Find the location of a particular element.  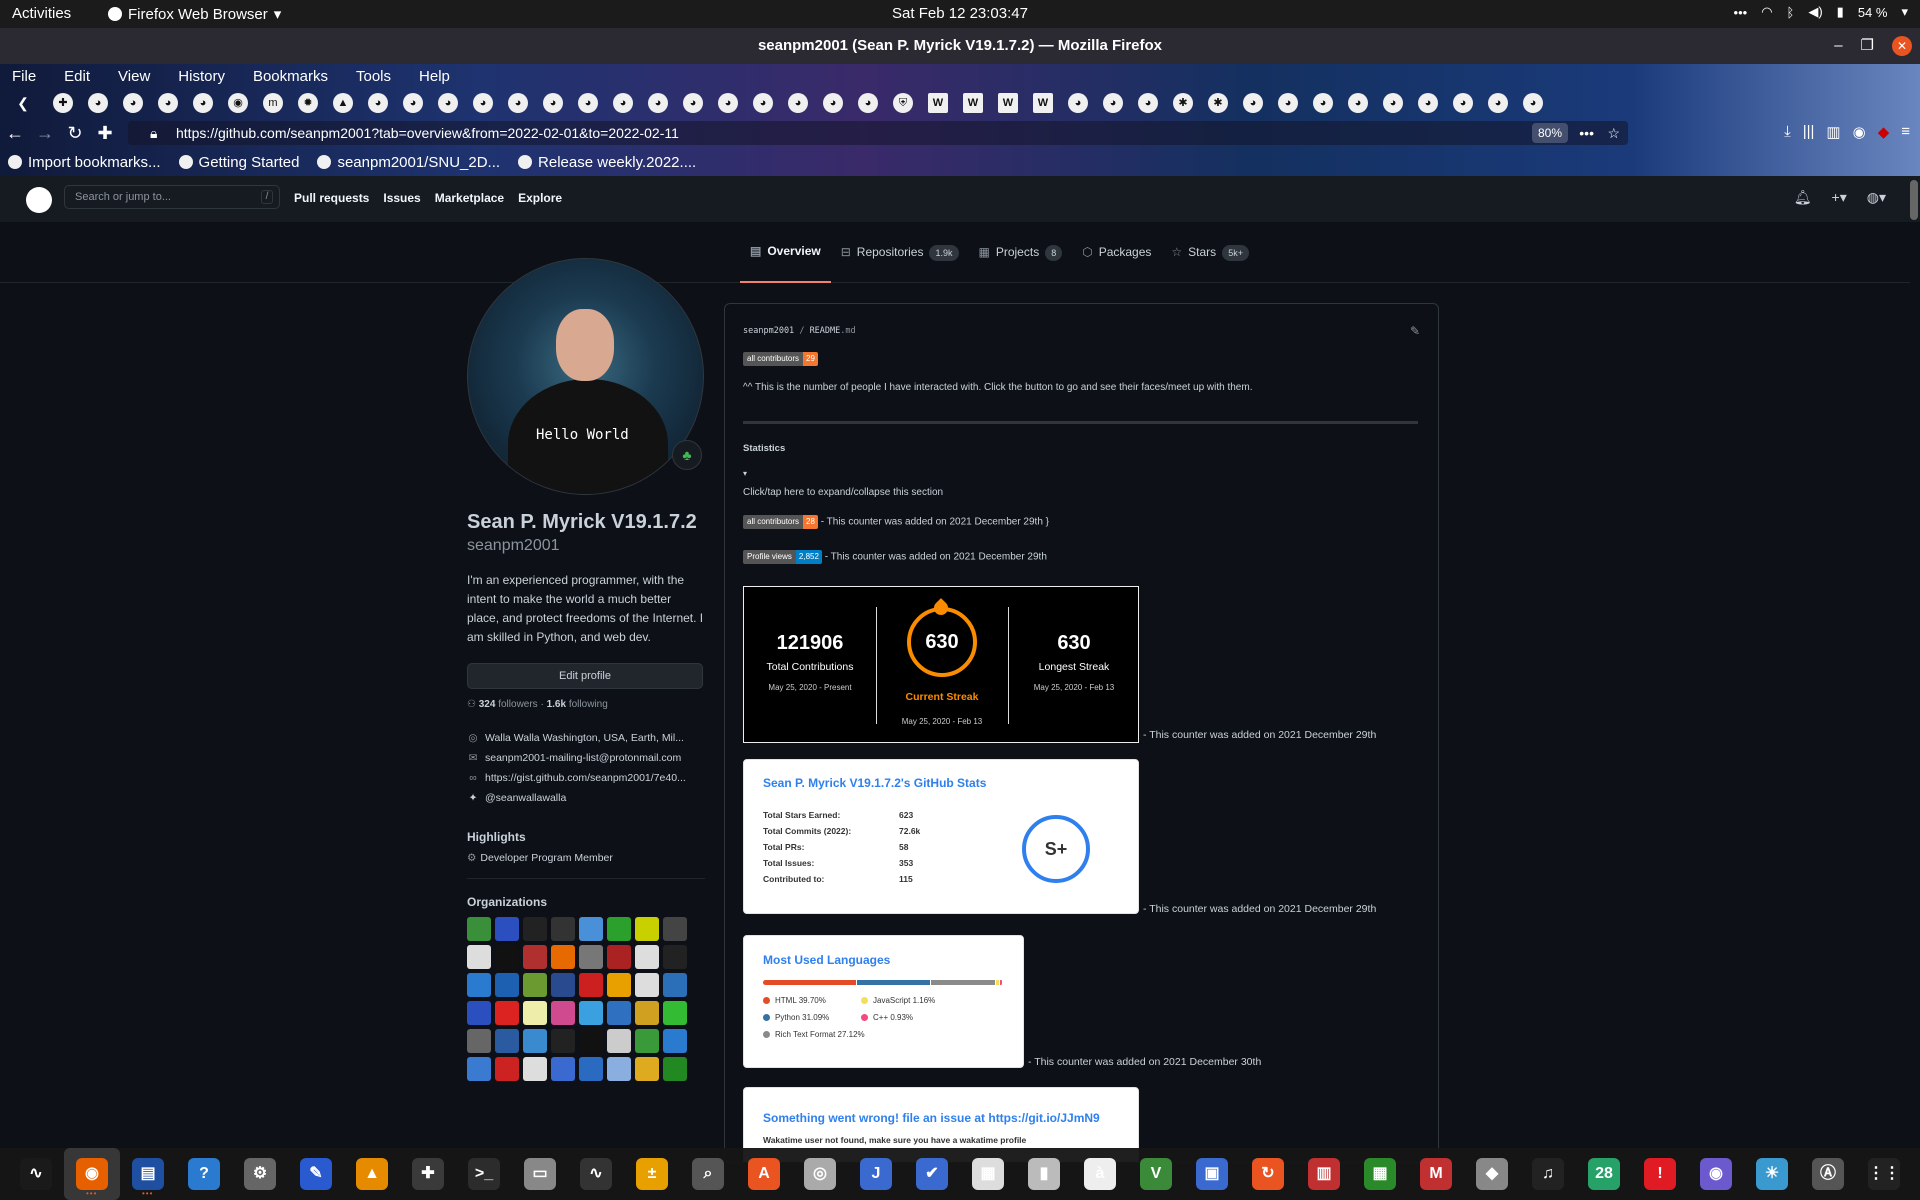

menu-item-edit: Edit is located at coordinates (77, 76).